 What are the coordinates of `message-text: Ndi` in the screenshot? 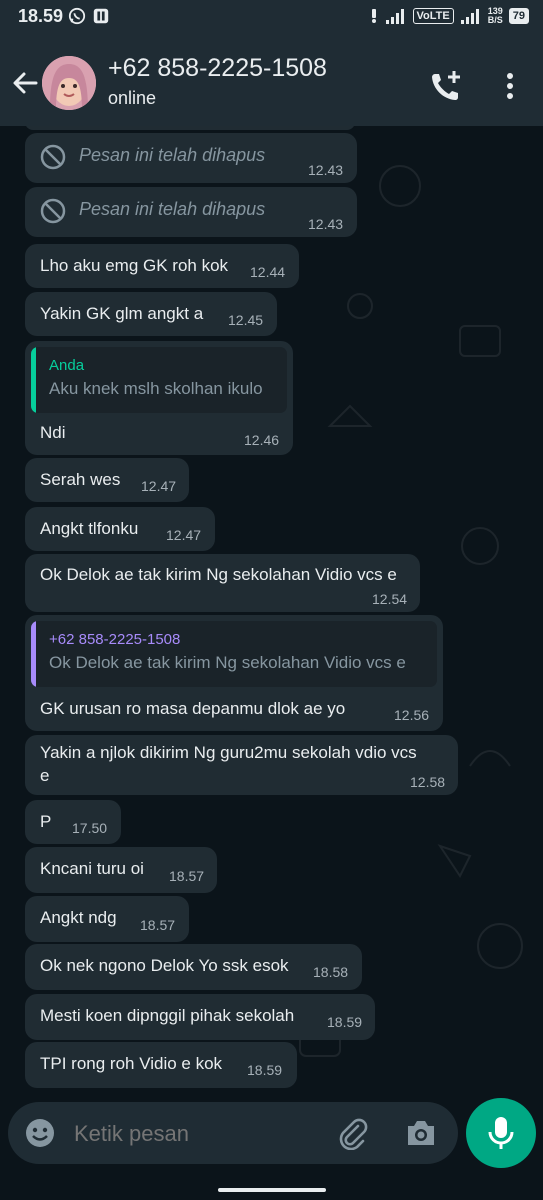 It's located at (53, 432).